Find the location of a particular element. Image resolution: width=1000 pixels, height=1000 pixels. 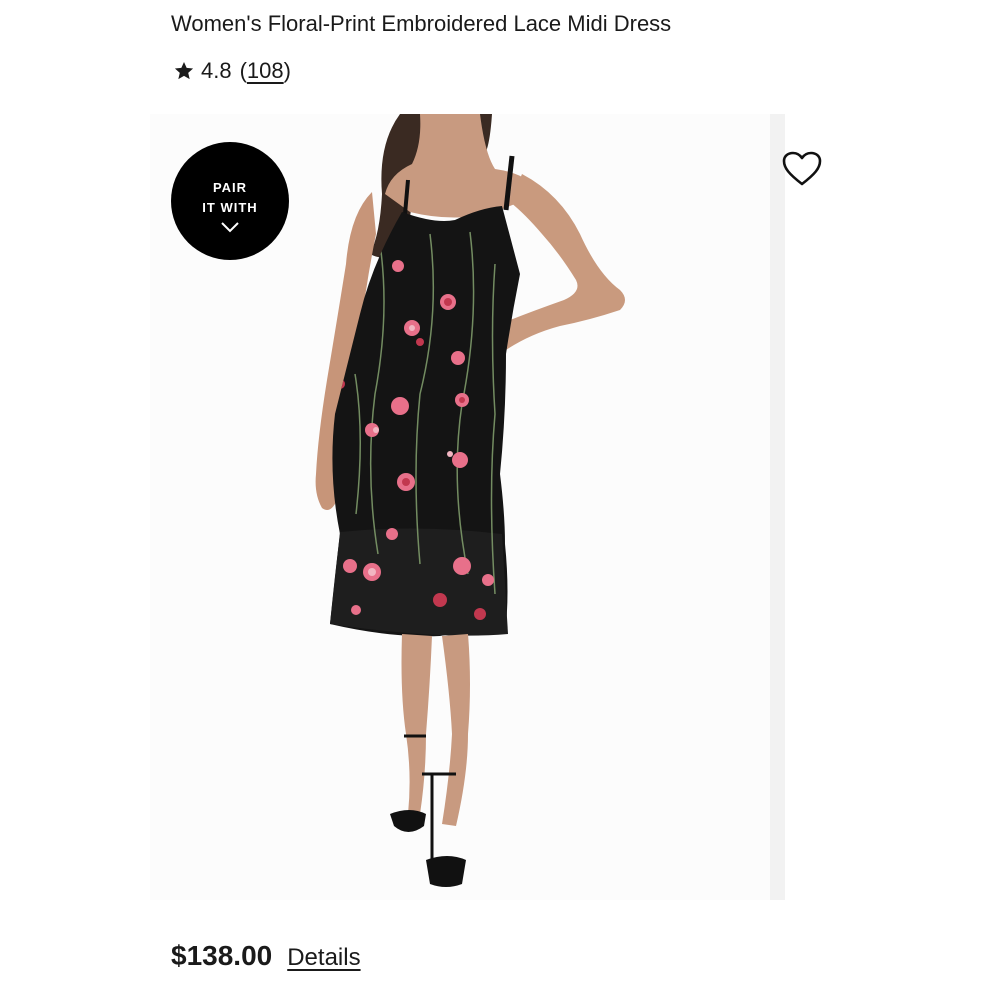

details-link: Details is located at coordinates (323, 958).